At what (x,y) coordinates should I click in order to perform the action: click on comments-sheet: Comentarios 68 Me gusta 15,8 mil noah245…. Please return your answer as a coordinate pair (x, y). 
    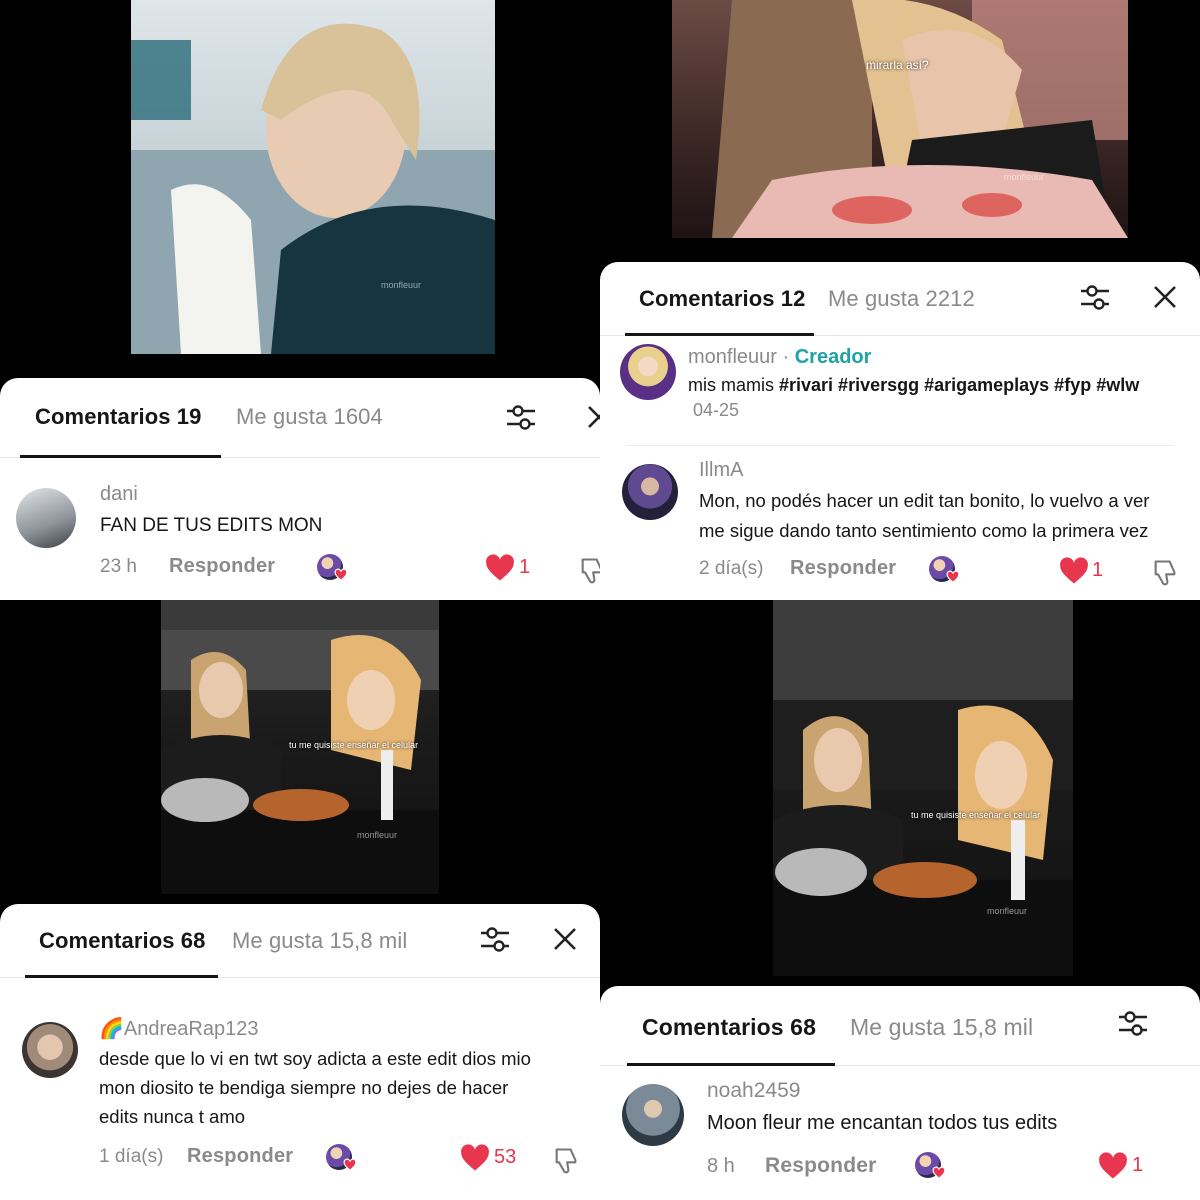
    Looking at the image, I should click on (900, 1093).